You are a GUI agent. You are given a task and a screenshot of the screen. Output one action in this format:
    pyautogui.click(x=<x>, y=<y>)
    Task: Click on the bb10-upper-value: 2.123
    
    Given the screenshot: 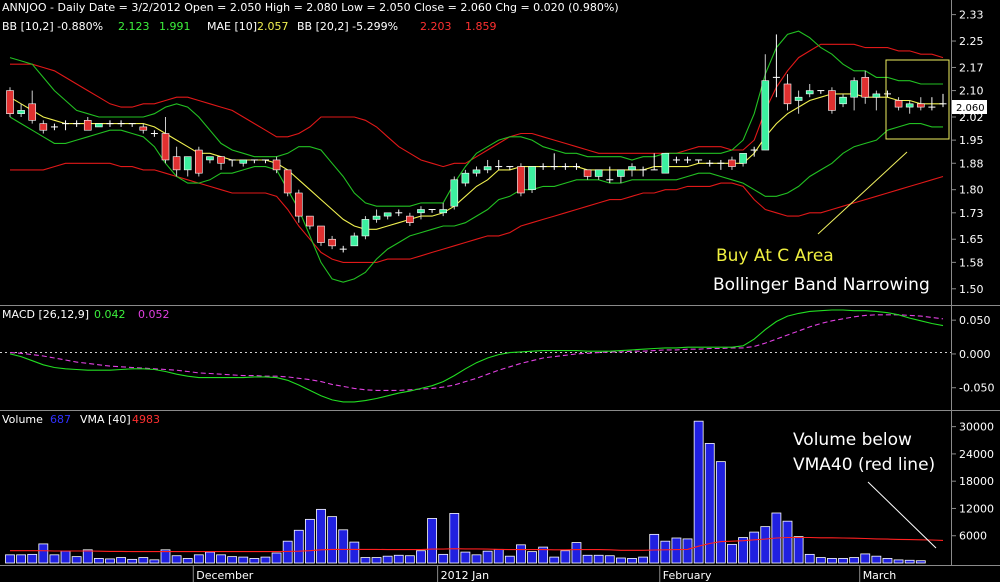 What is the action you would take?
    pyautogui.click(x=134, y=26)
    